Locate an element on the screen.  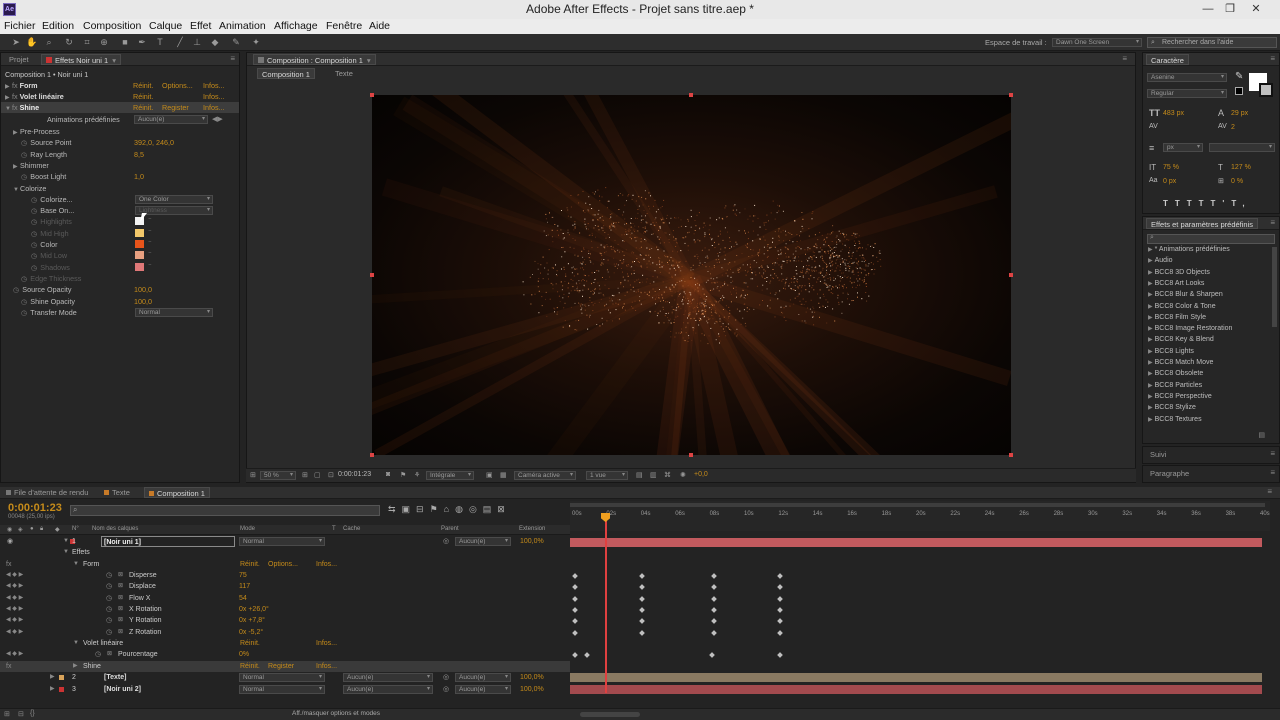
camera-tool-icon: ⌗ is located at coordinates (87, 42).